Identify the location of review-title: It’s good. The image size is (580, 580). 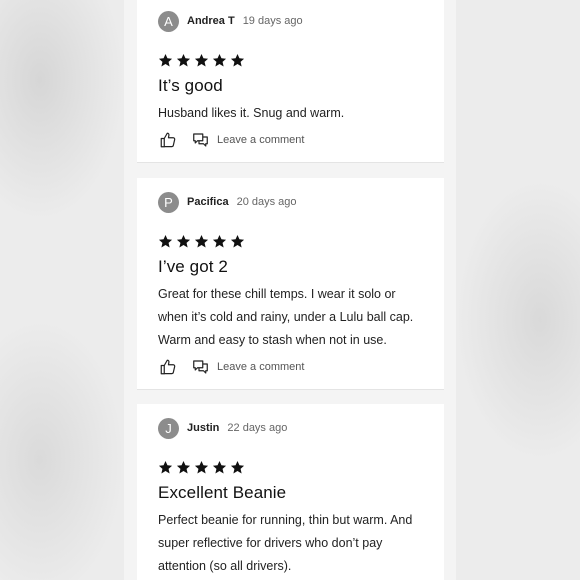
(190, 85).